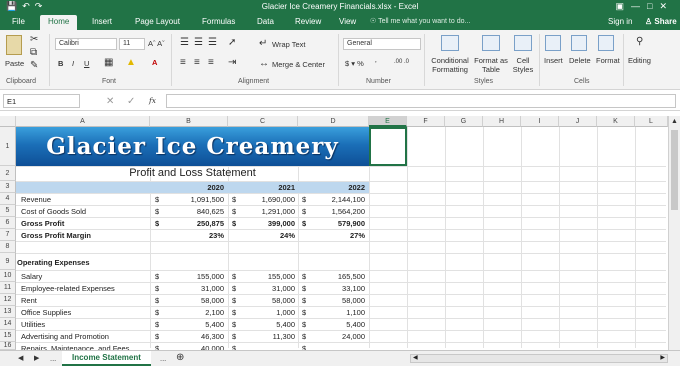 The height and width of the screenshot is (366, 680). What do you see at coordinates (14, 45) in the screenshot?
I see `paste-icon` at bounding box center [14, 45].